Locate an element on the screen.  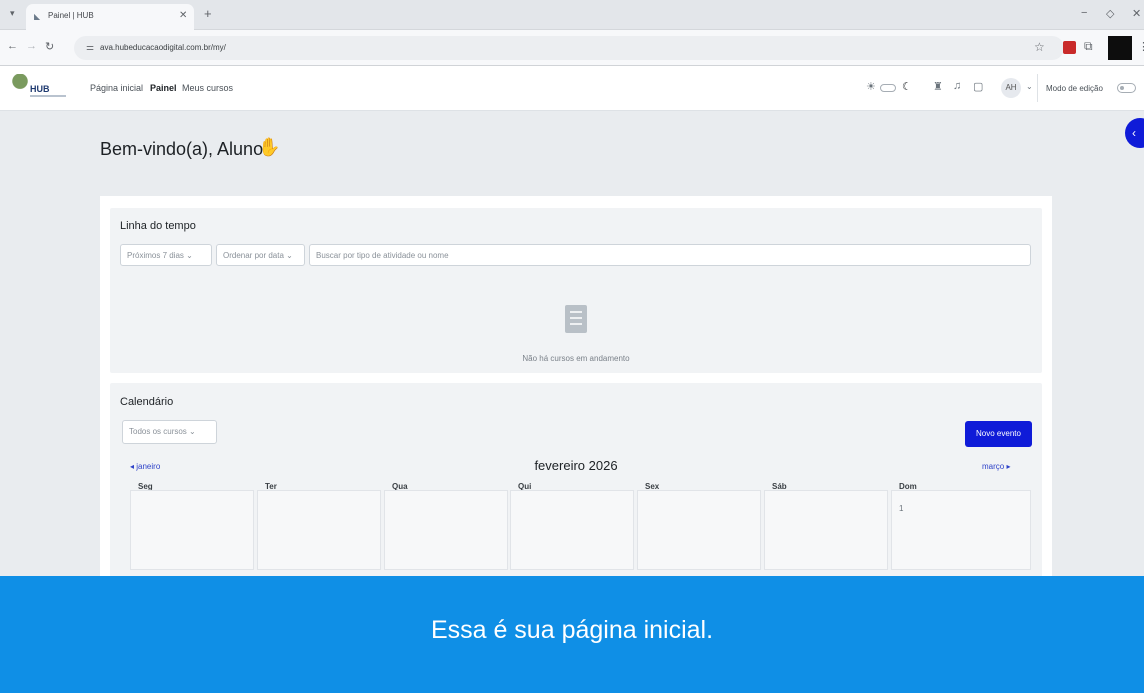
graduation-cap-icon: ♜ is located at coordinates (938, 86).